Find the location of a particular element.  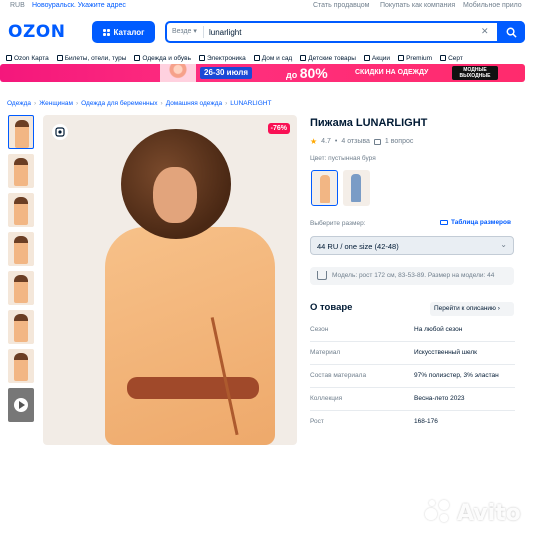

search-bar: Везде ▾ ✕ is located at coordinates (345, 32).